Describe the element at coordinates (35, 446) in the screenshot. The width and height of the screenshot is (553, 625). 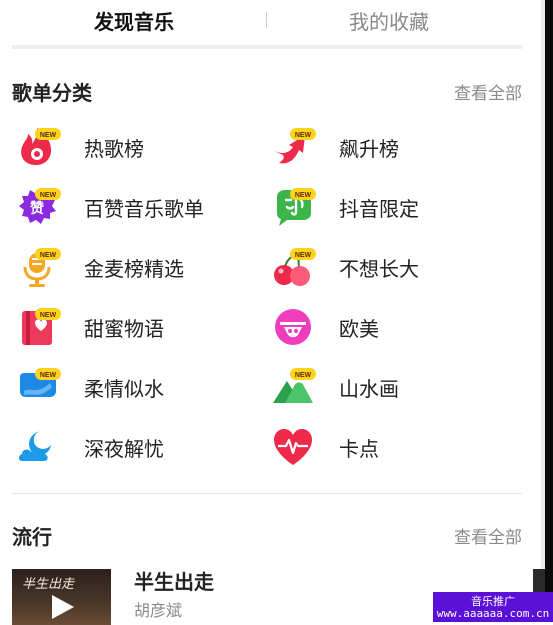
I see `moon-cloud-icon` at that location.